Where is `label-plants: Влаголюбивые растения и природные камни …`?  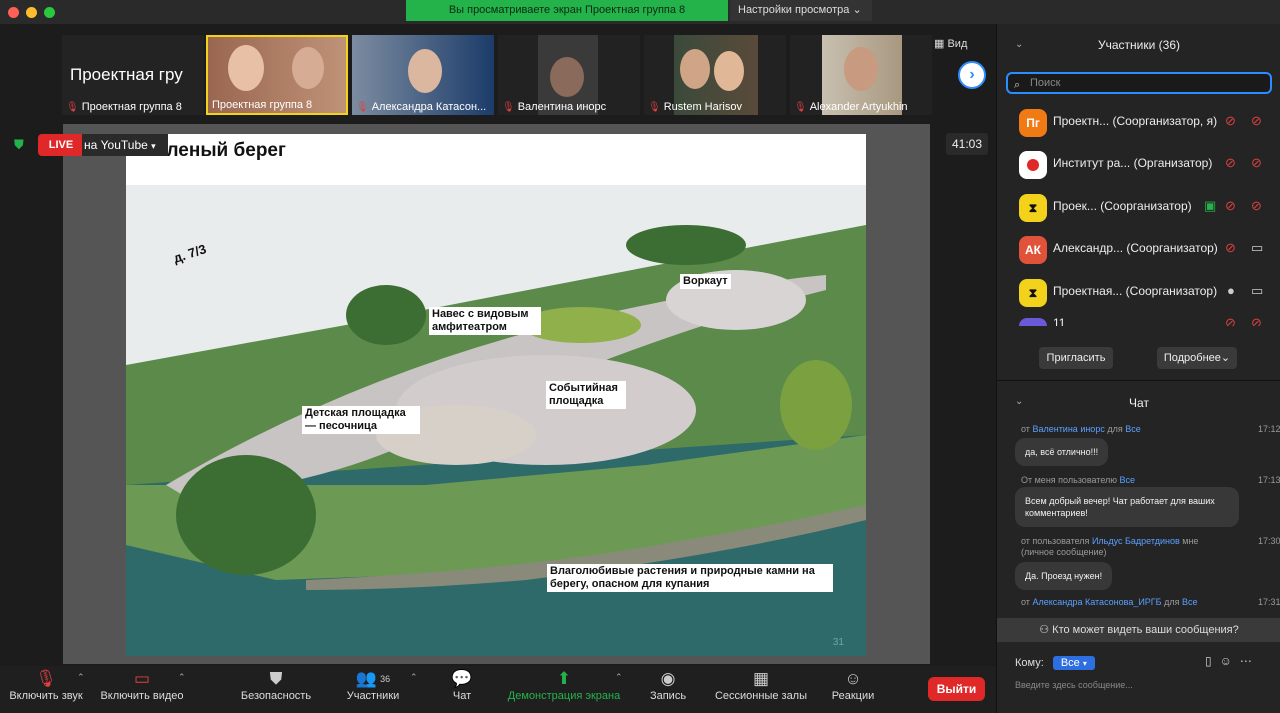
label-plants: Влаголюбивые растения и природные камни … is located at coordinates (690, 578).